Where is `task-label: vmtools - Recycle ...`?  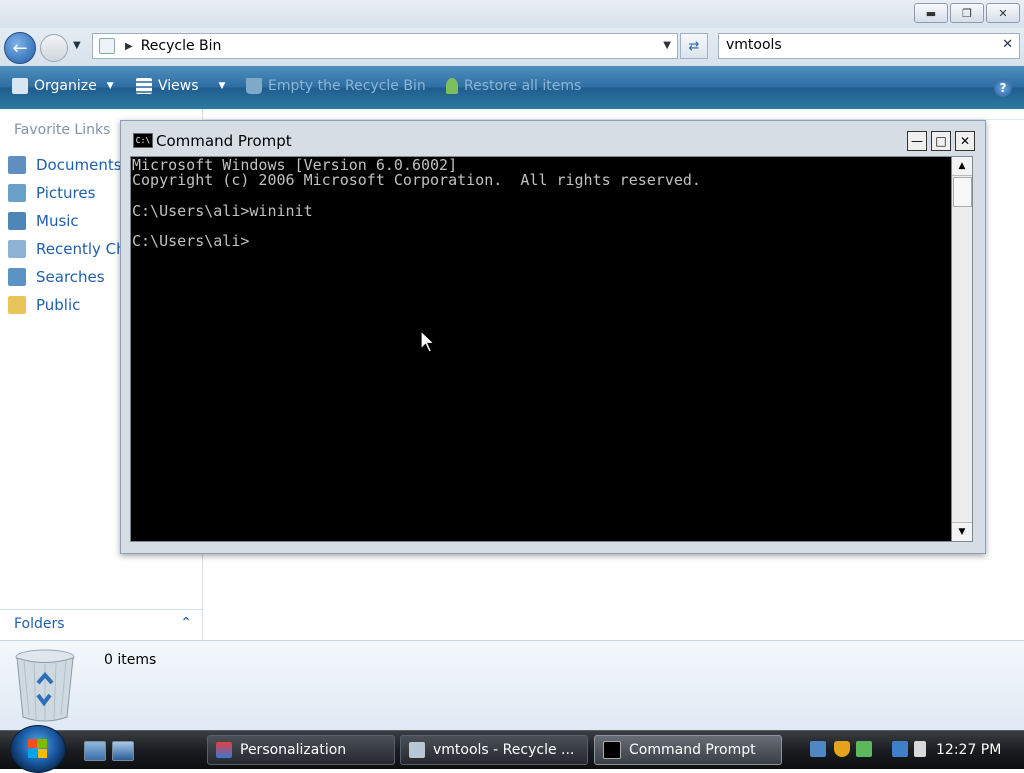
task-label: vmtools - Recycle ... is located at coordinates (504, 750).